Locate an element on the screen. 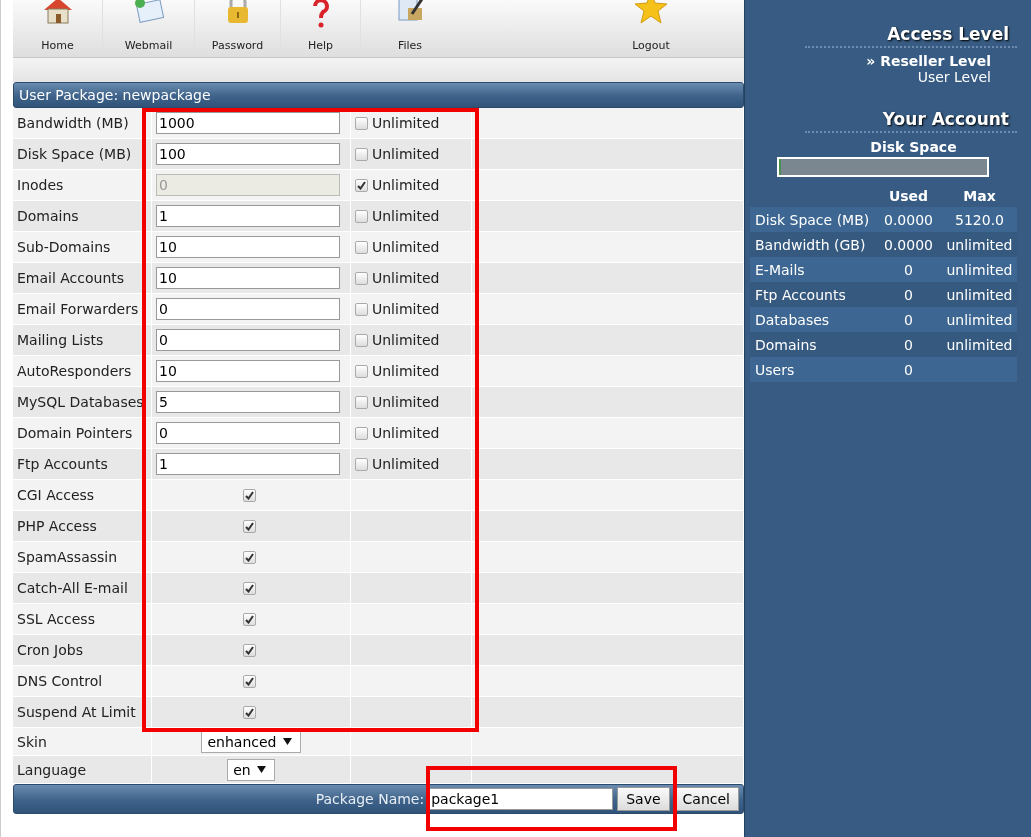 The width and height of the screenshot is (1031, 837). package-name-field: package1 is located at coordinates (521, 799).